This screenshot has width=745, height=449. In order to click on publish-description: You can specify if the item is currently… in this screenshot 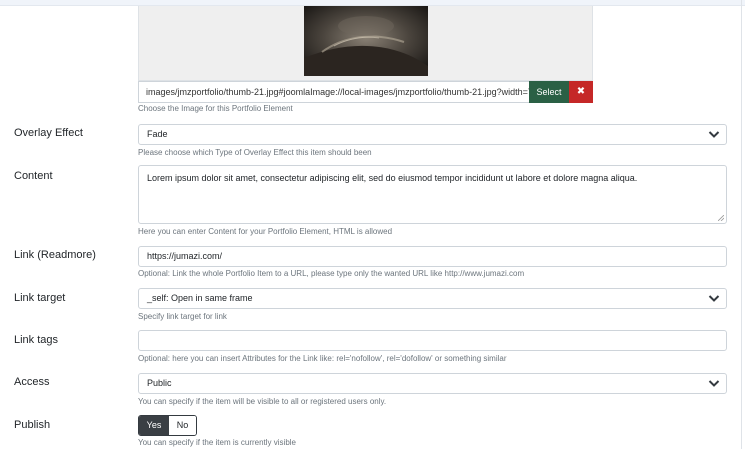, I will do `click(217, 442)`.